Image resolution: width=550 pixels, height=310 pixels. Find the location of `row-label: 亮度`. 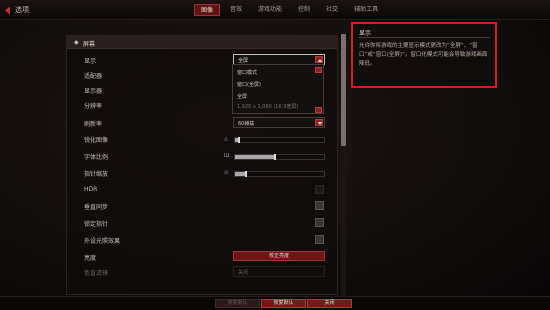

row-label: 亮度 is located at coordinates (90, 258).